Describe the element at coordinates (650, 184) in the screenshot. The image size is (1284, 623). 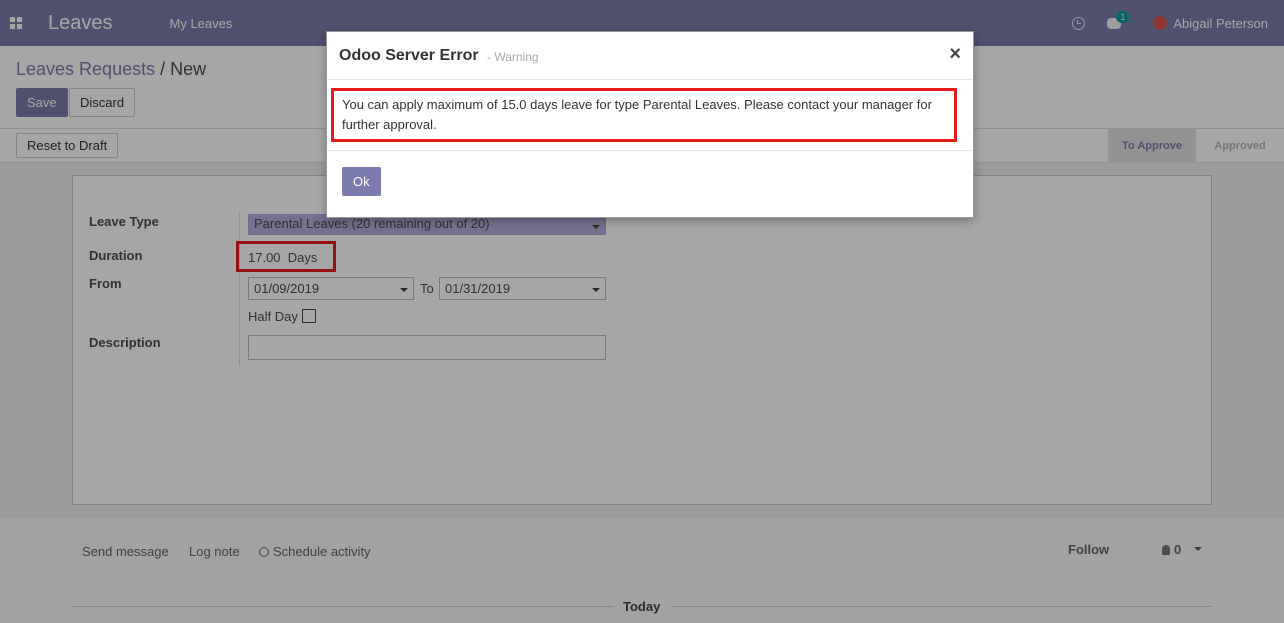
I see `dialog-footer: Ok` at that location.